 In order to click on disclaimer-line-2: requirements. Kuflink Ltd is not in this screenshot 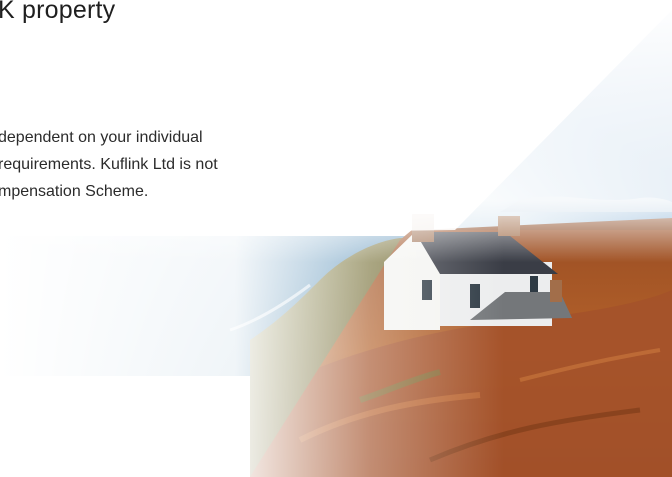, I will do `click(109, 164)`.